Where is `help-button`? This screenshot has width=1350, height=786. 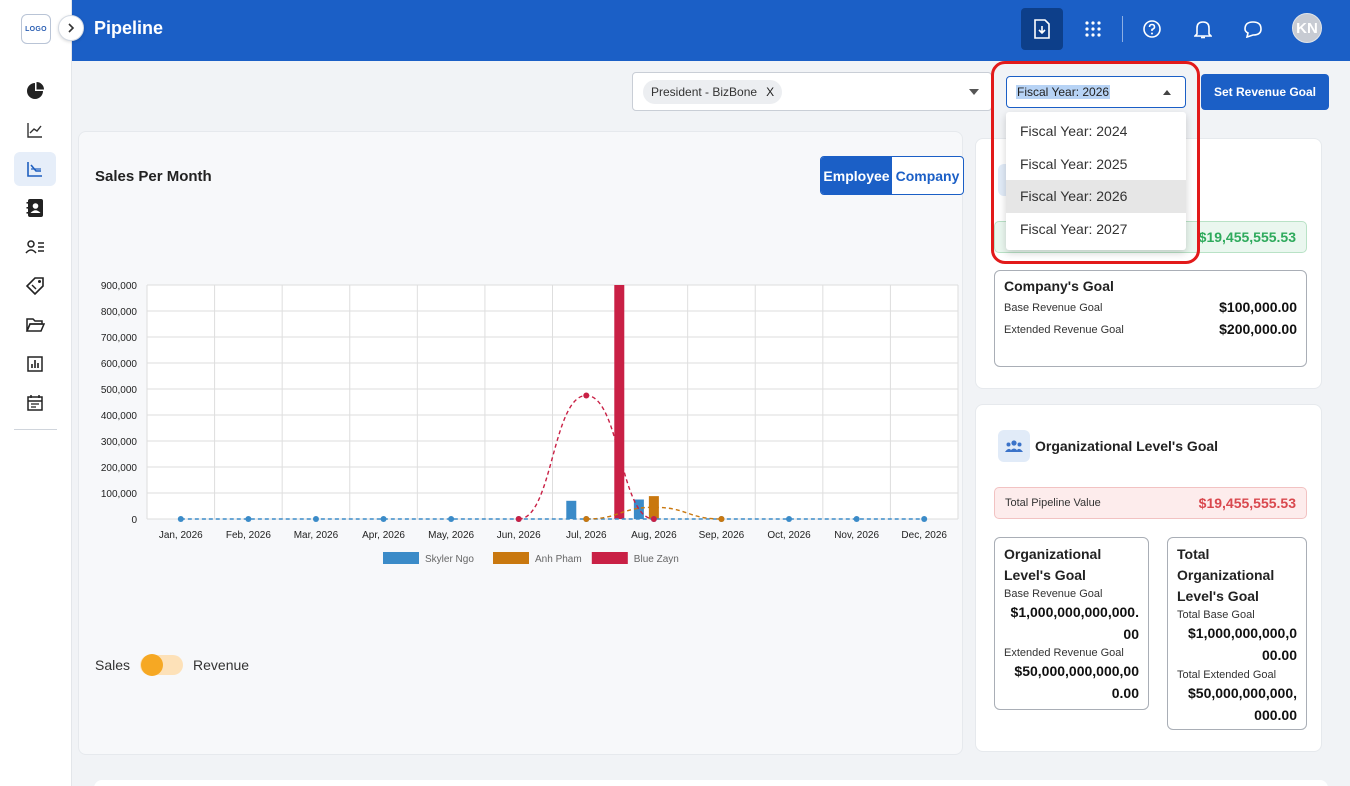
help-button is located at coordinates (1152, 29).